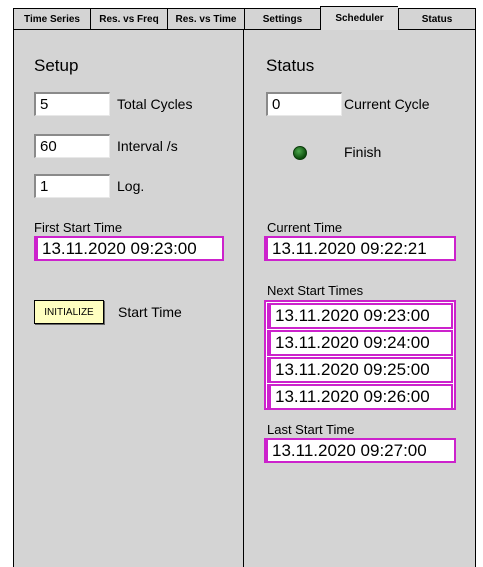 This screenshot has width=483, height=567. What do you see at coordinates (205, 19) in the screenshot?
I see `tab-res-vs-time: Res. vs Time` at bounding box center [205, 19].